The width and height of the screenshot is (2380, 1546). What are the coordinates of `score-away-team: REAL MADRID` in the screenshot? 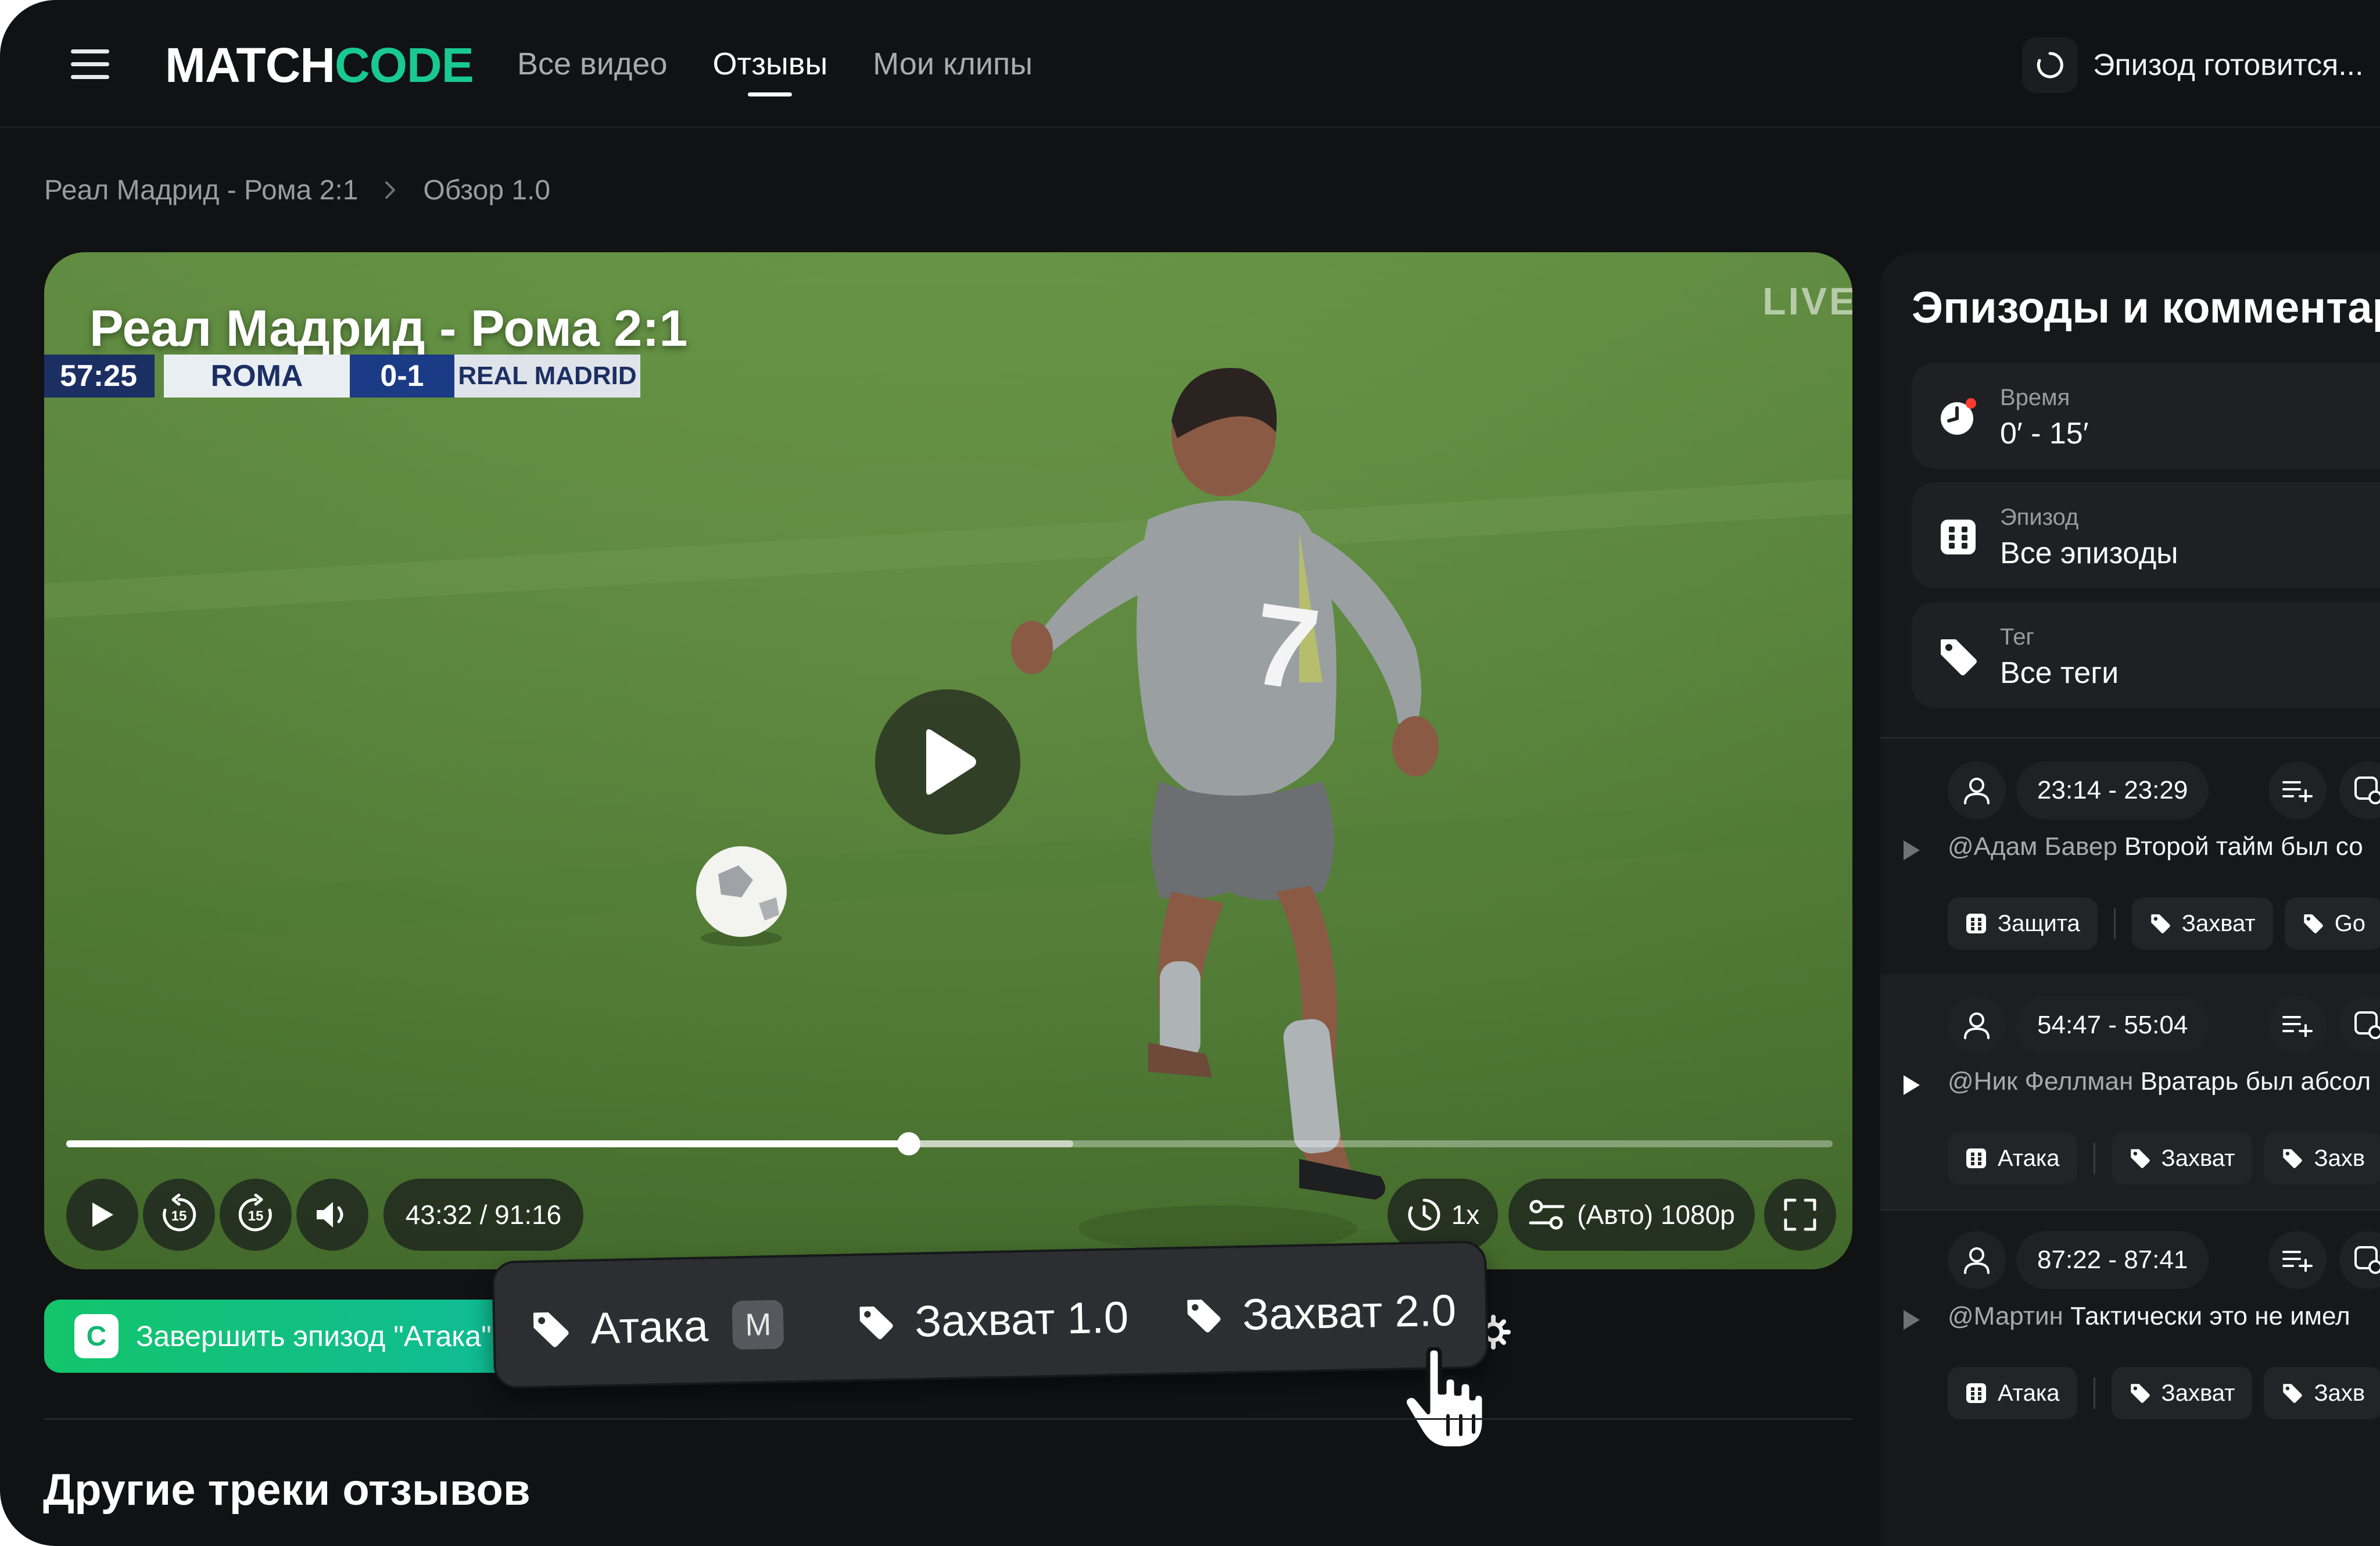 It's located at (547, 376).